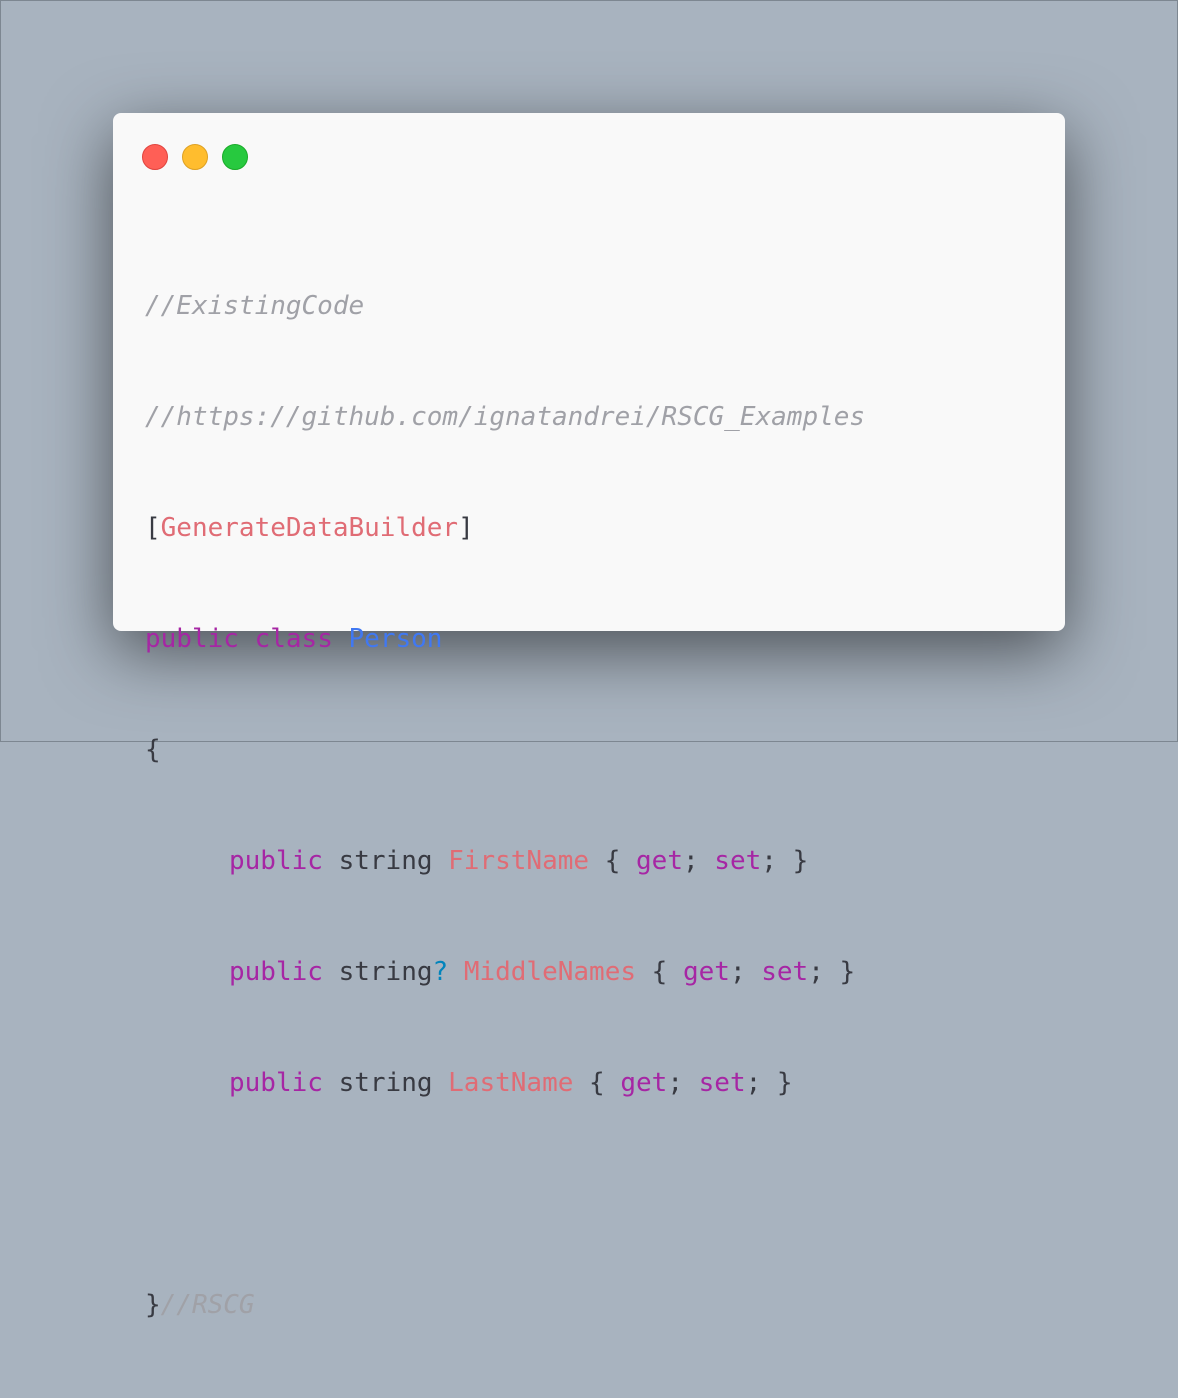  I want to click on code-line-8: public string LastName { get; set; }, so click(505, 1083).